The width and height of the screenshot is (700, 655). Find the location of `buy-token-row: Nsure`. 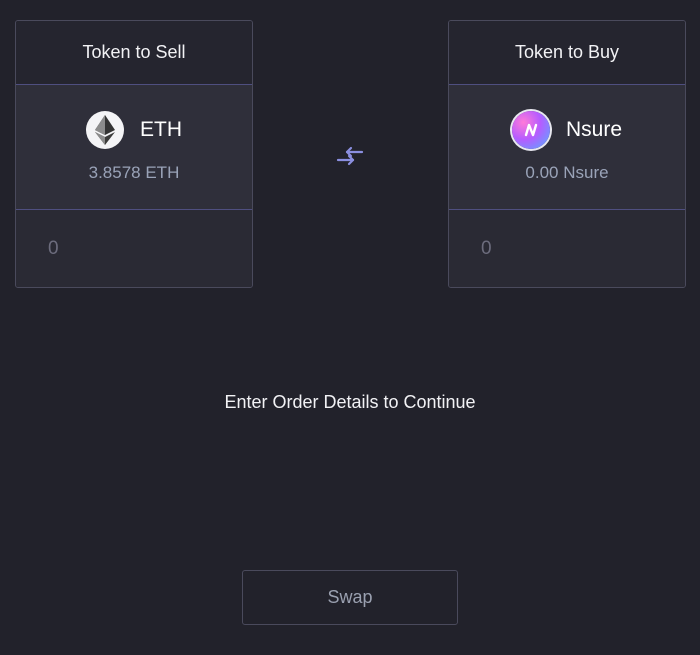

buy-token-row: Nsure is located at coordinates (567, 130).